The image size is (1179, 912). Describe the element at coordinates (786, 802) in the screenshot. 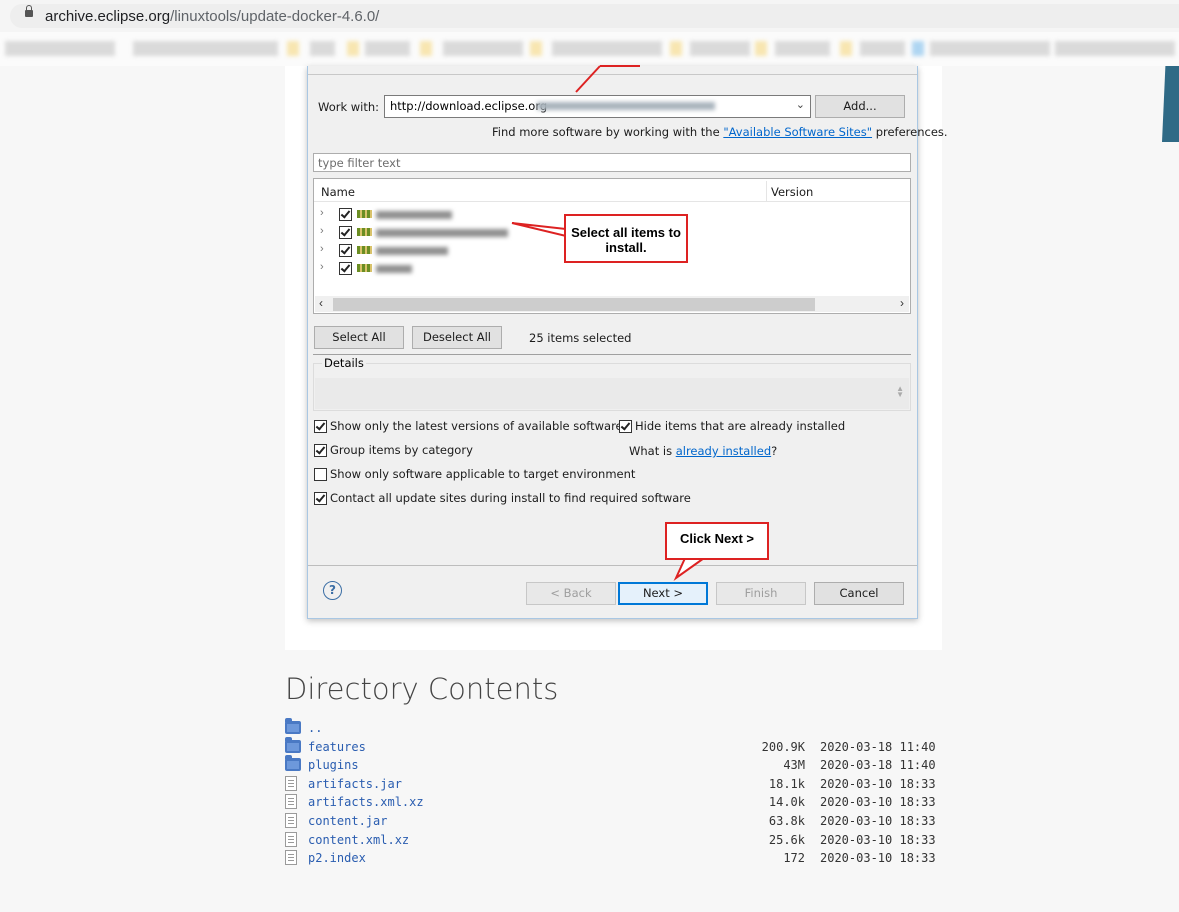

I see `entry-size: 14.0k` at that location.